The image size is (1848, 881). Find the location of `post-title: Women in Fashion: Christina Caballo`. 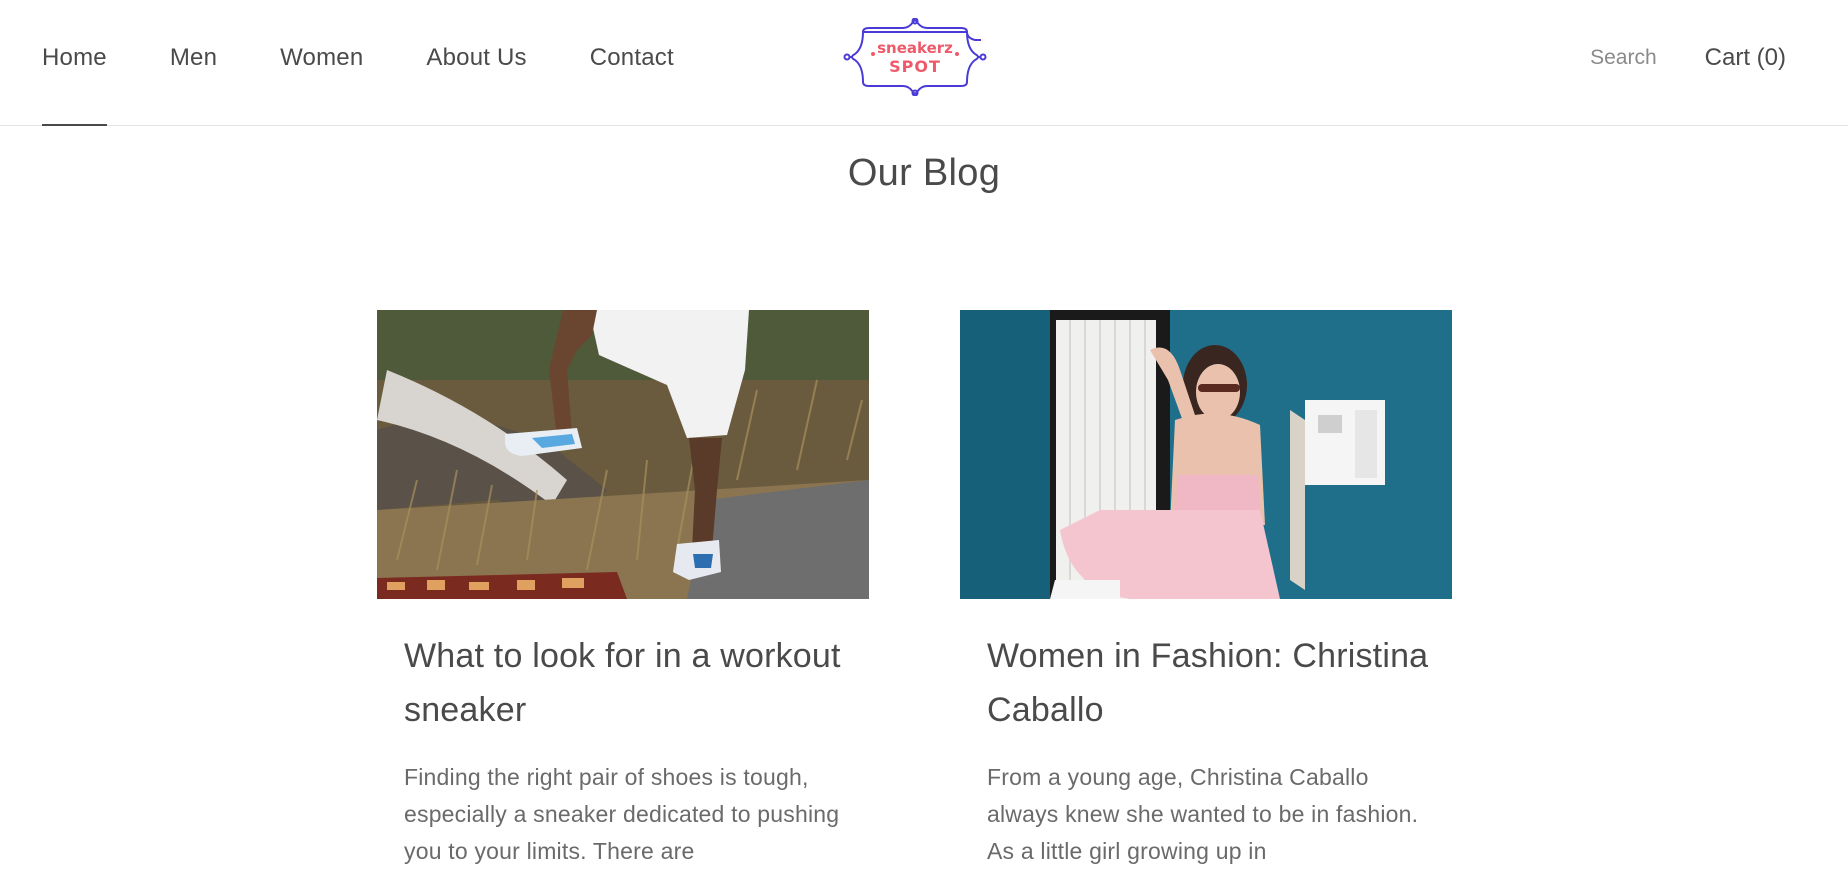

post-title: Women in Fashion: Christina Caballo is located at coordinates (1209, 683).